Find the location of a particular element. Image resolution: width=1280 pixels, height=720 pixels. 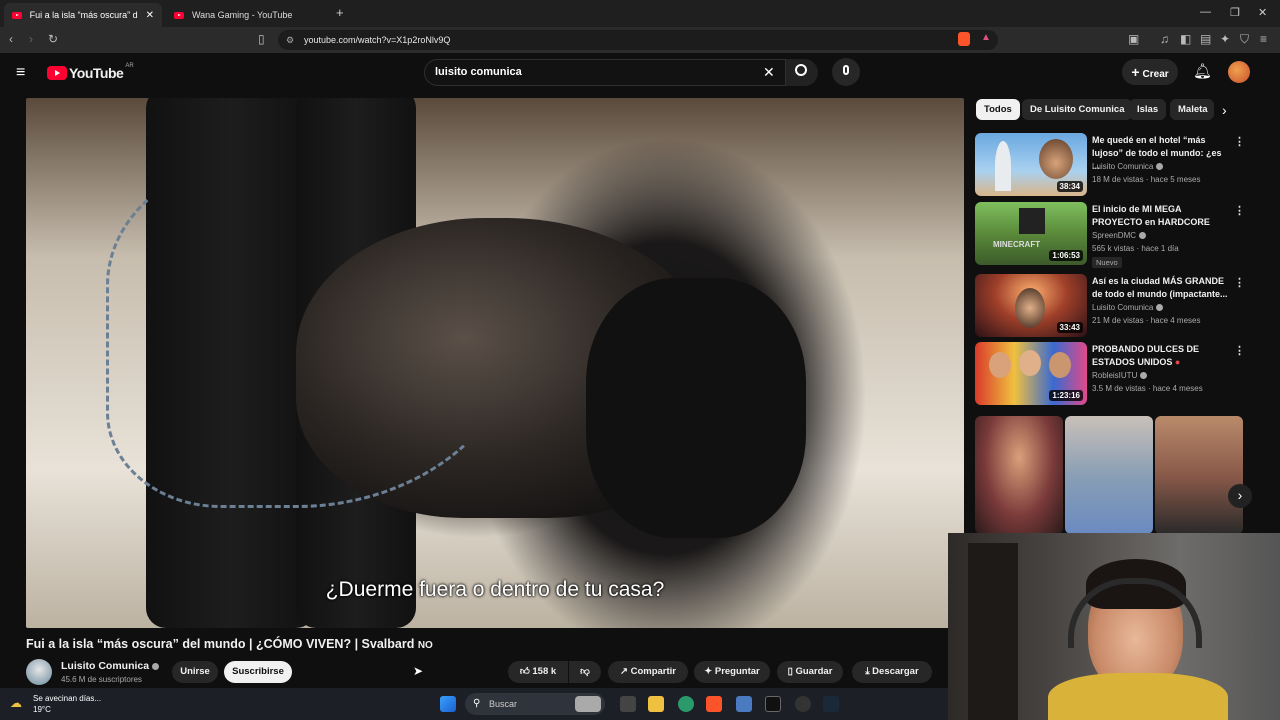

video-title: PROBANDO DULCES DE ESTADOS UNIDOS ● is located at coordinates (1160, 356).